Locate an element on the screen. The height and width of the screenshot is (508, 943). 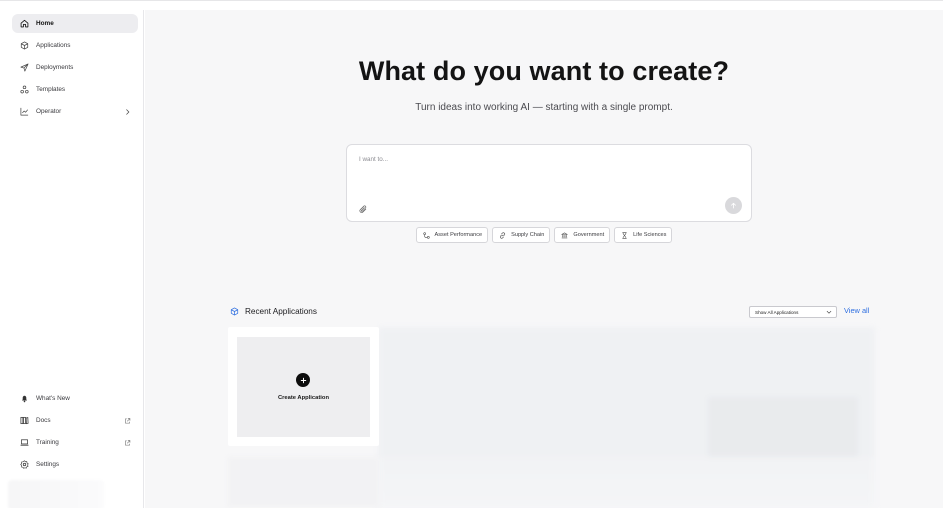
book-icon is located at coordinates (24, 421).